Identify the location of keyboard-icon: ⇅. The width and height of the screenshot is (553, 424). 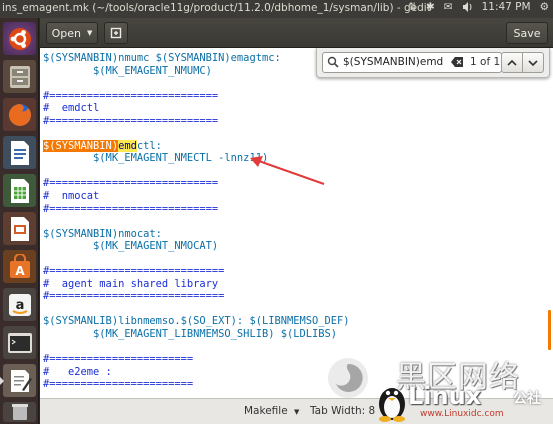
(412, 7).